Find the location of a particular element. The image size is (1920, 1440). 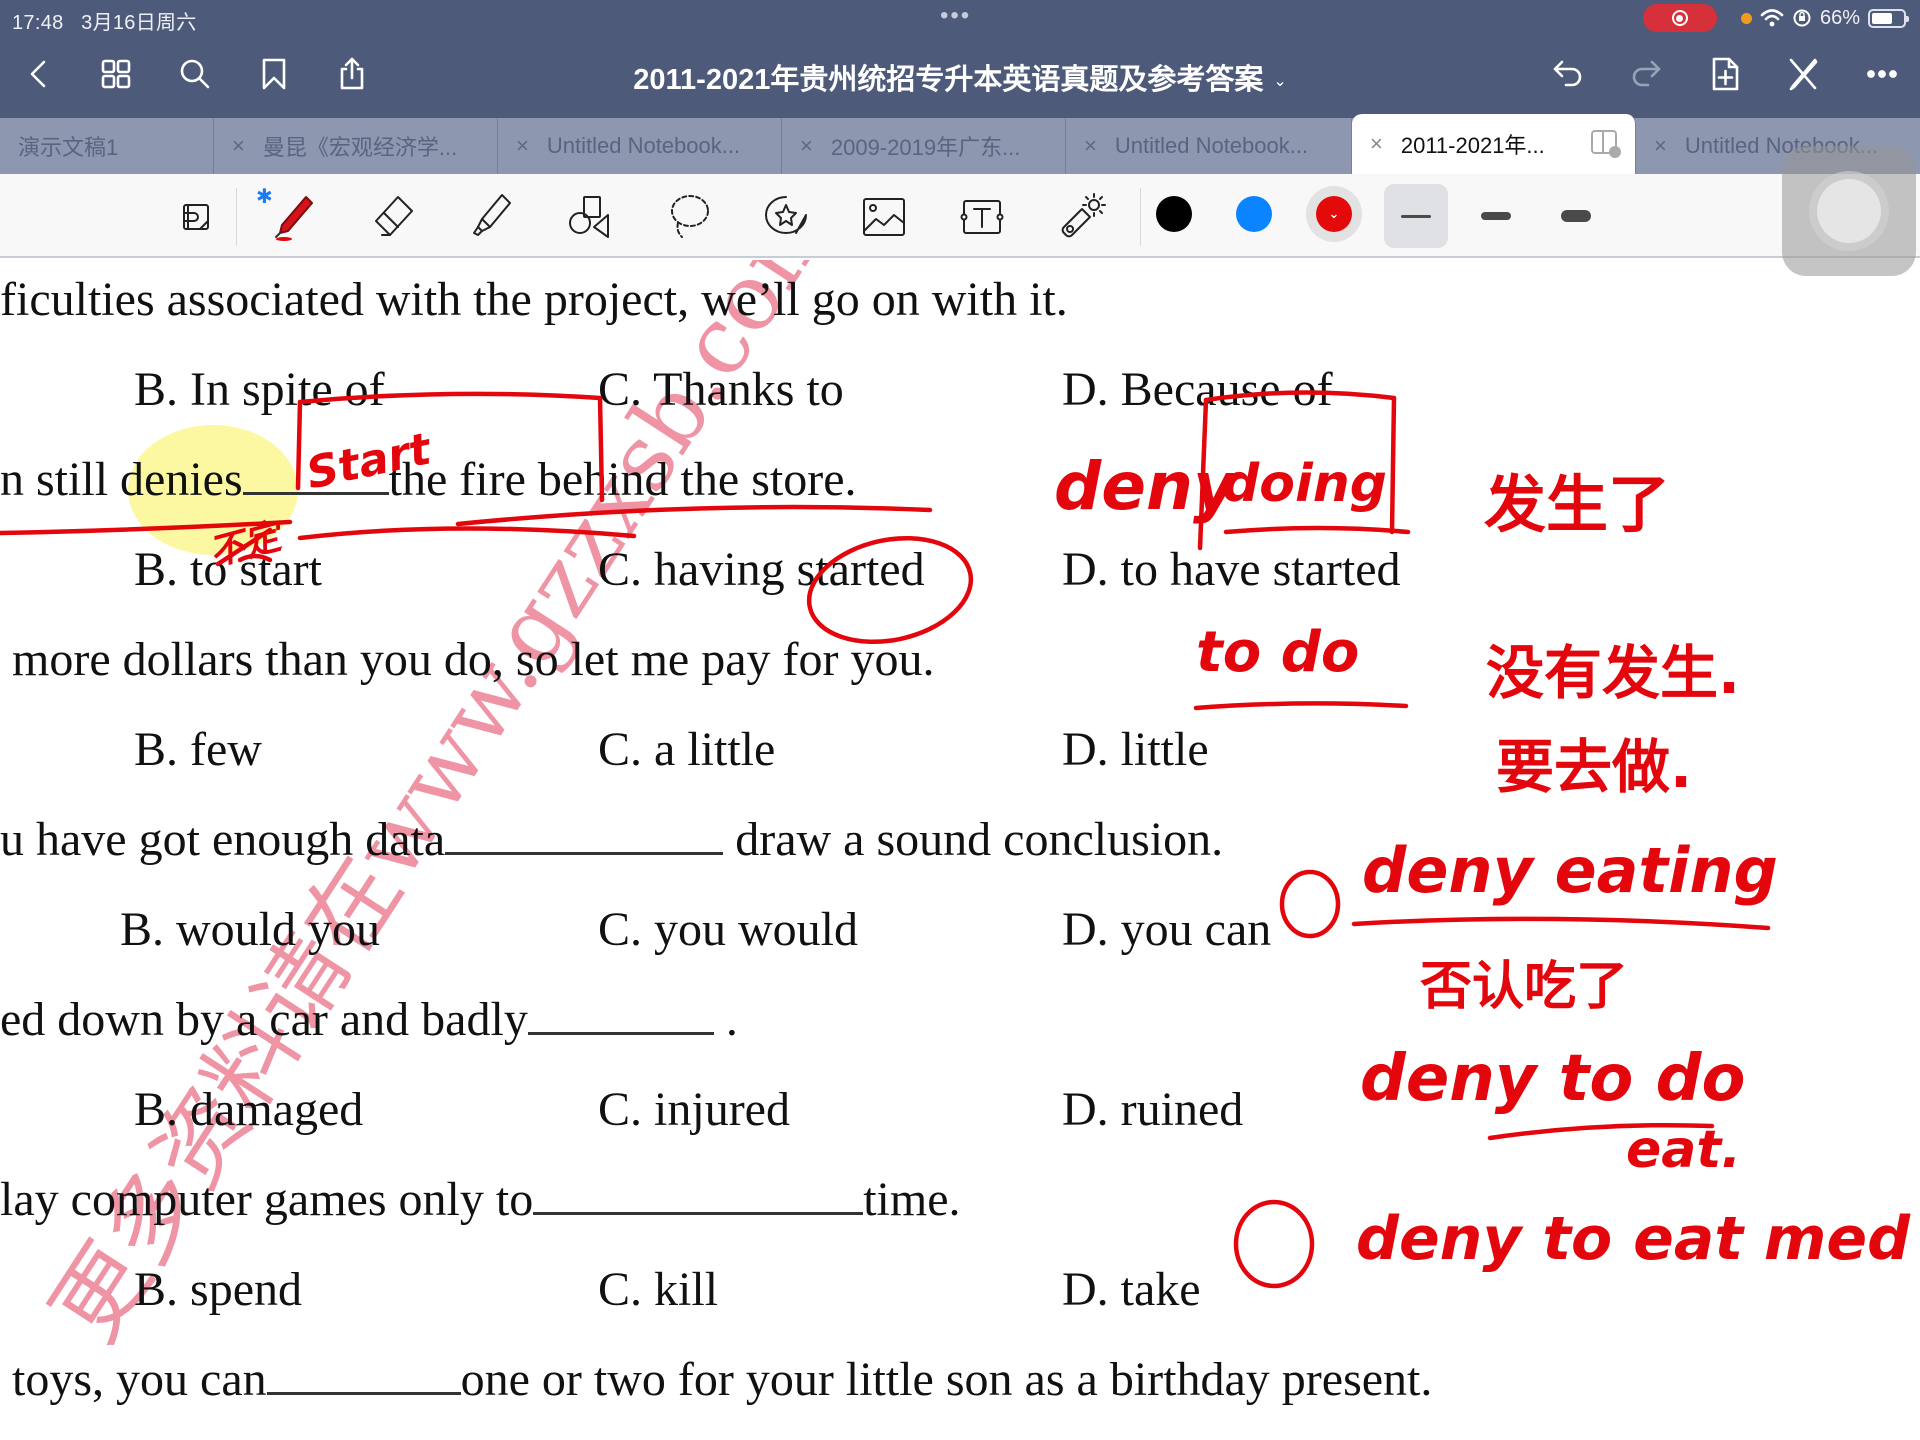

multitask-dots: ••• is located at coordinates (955, 16).